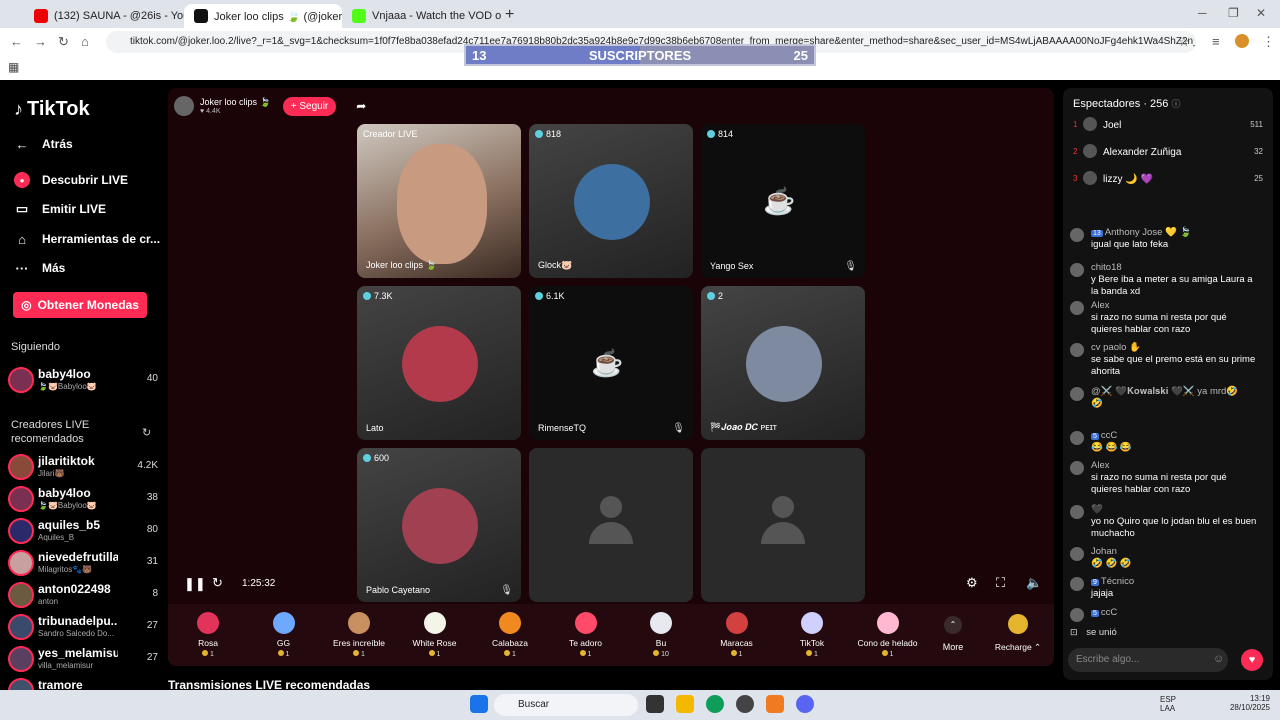 This screenshot has width=1280, height=720. I want to click on emoji-icon: ☺, so click(1218, 659).